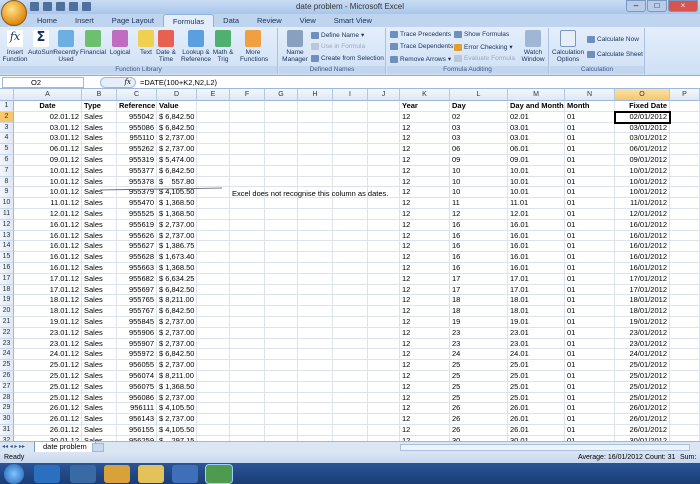  What do you see at coordinates (590, 333) in the screenshot?
I see `cell-N22: 01` at bounding box center [590, 333].